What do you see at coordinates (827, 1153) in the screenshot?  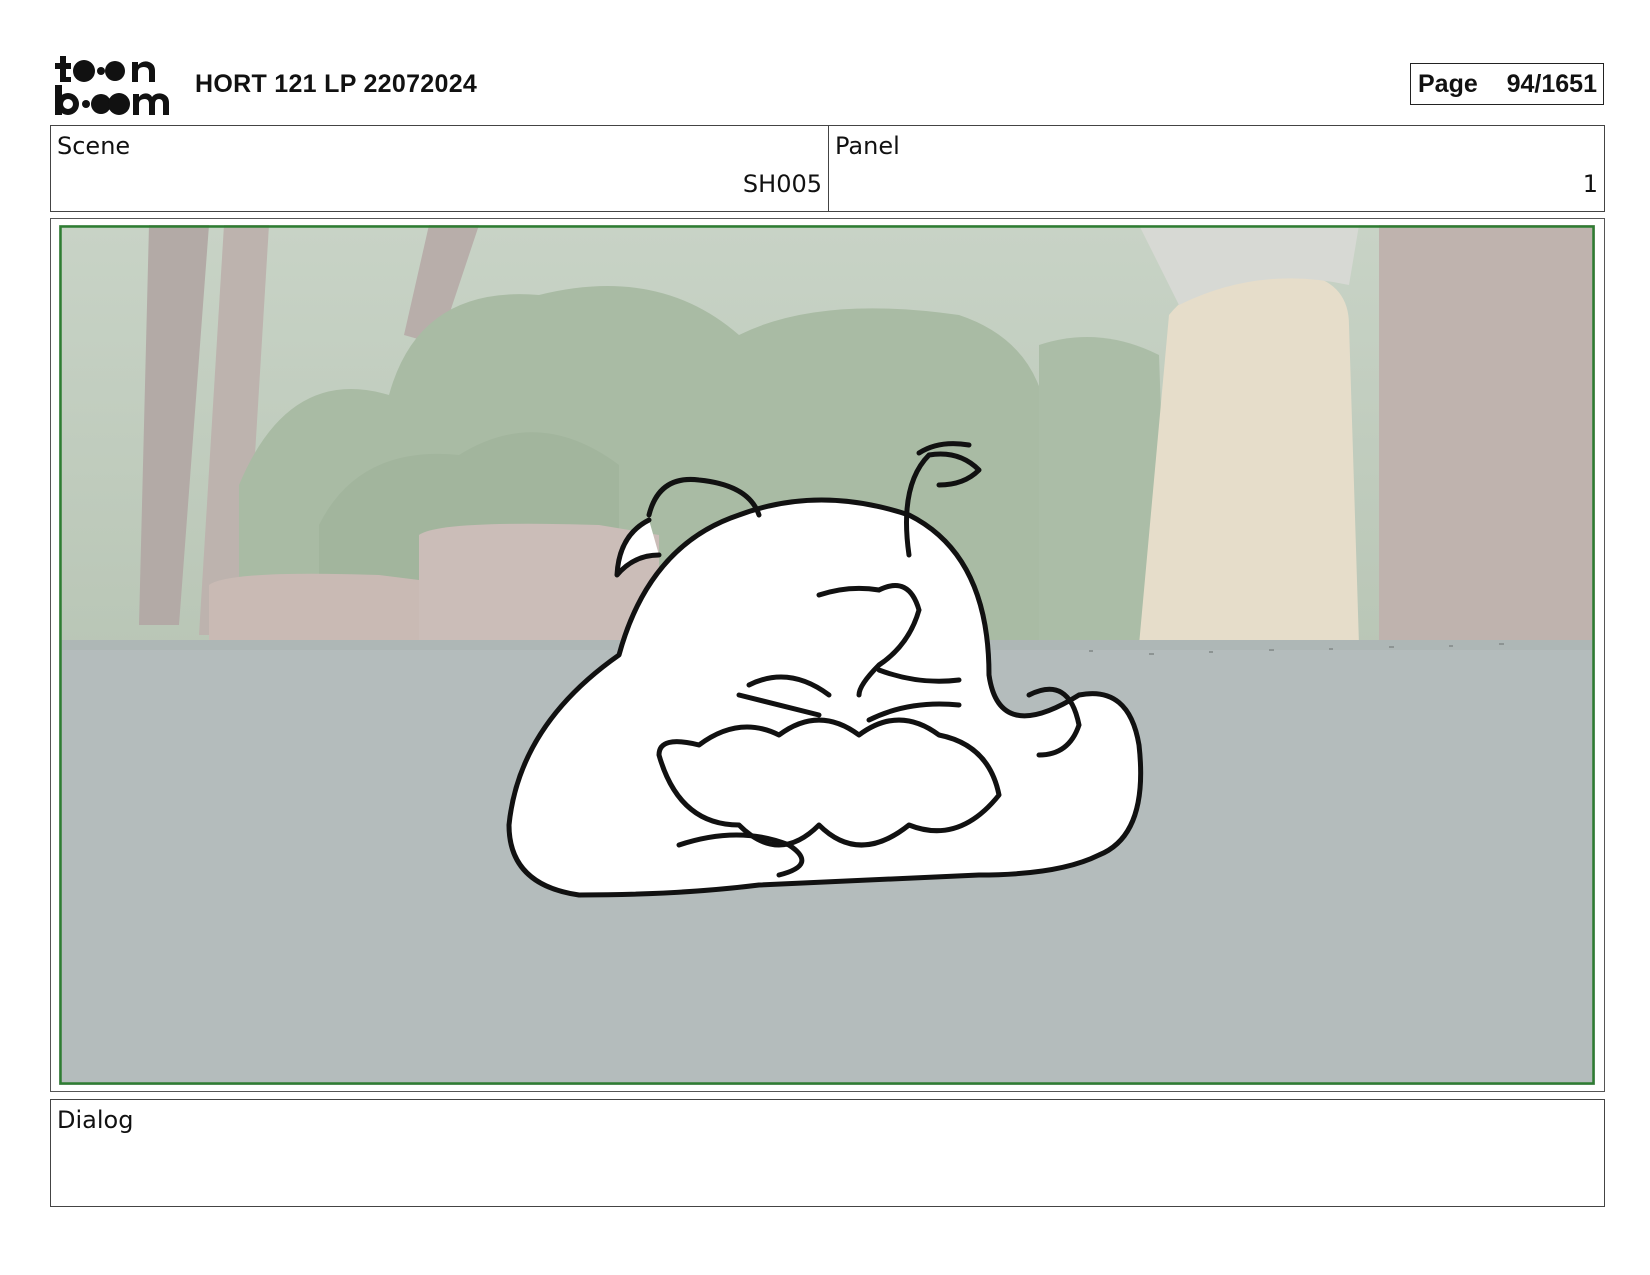 I see `dialog-box: Dialog` at bounding box center [827, 1153].